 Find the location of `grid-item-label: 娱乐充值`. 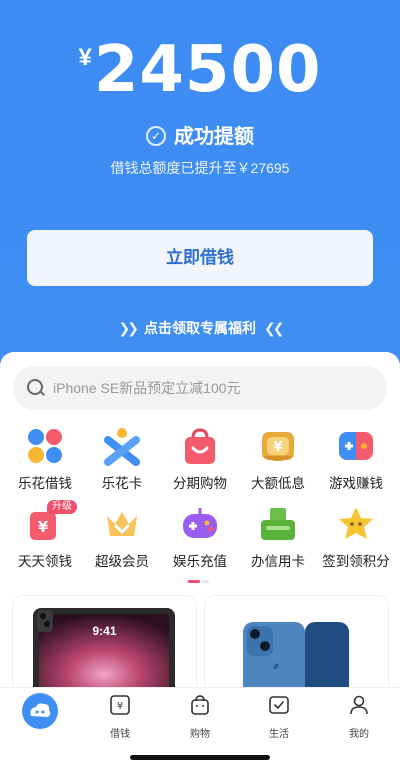

grid-item-label: 娱乐充值 is located at coordinates (200, 561).